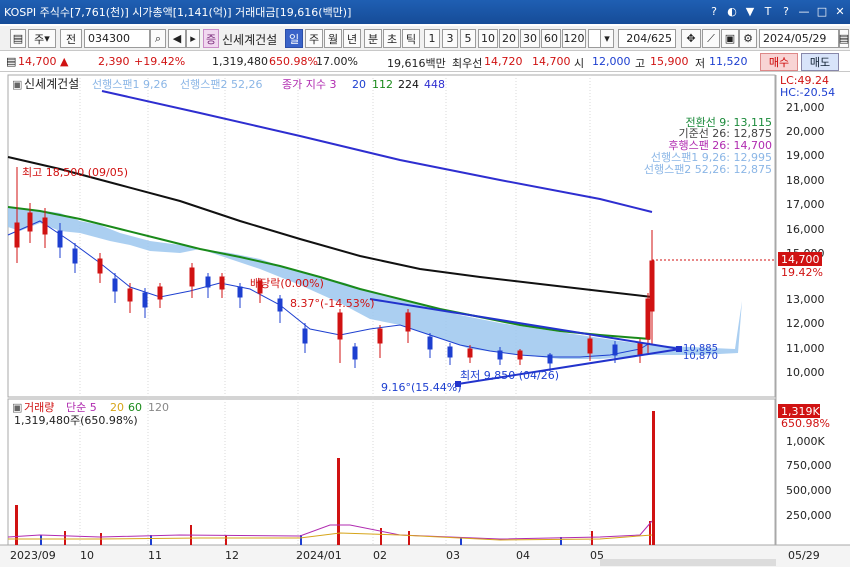 The height and width of the screenshot is (567, 850). Describe the element at coordinates (804, 555) in the screenshot. I see `date-tick: 05/29` at that location.